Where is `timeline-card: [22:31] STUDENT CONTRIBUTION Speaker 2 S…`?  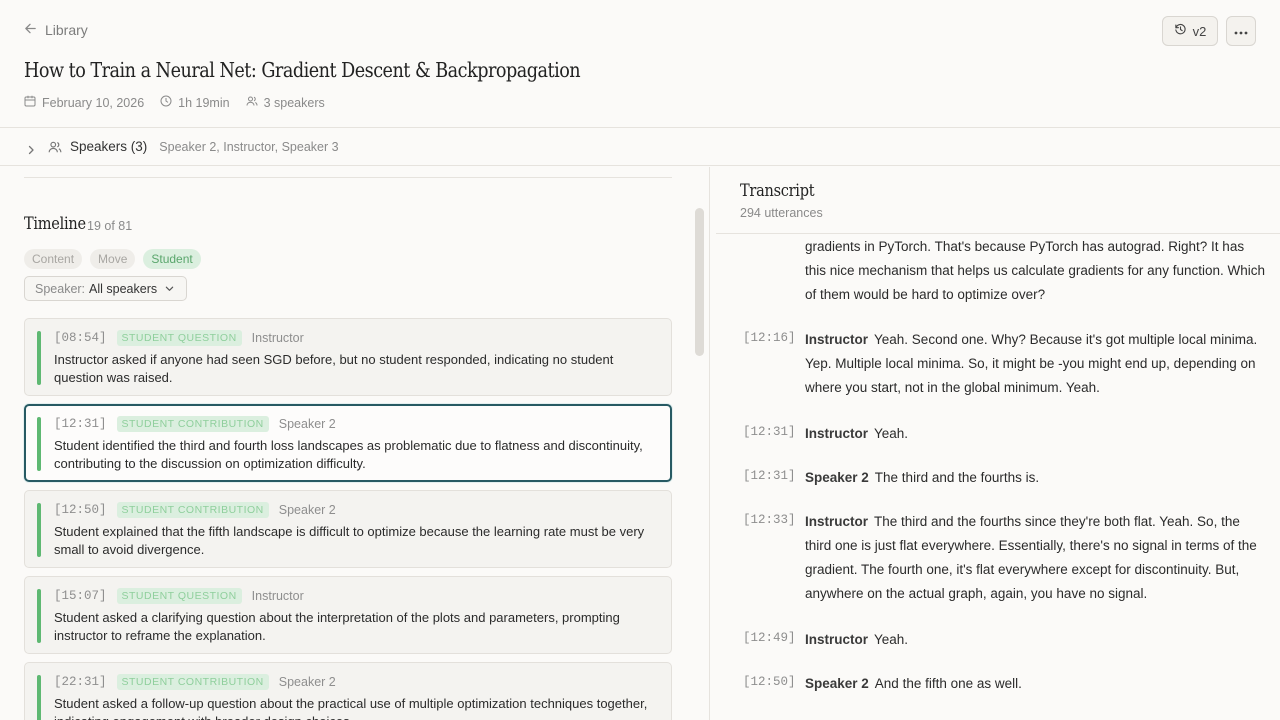
timeline-card: [22:31] STUDENT CONTRIBUTION Speaker 2 S… is located at coordinates (348, 691).